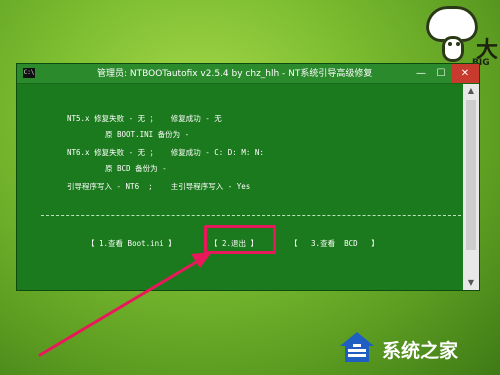 The height and width of the screenshot is (375, 500). Describe the element at coordinates (420, 351) in the screenshot. I see `watermark-text: 系统之家` at that location.